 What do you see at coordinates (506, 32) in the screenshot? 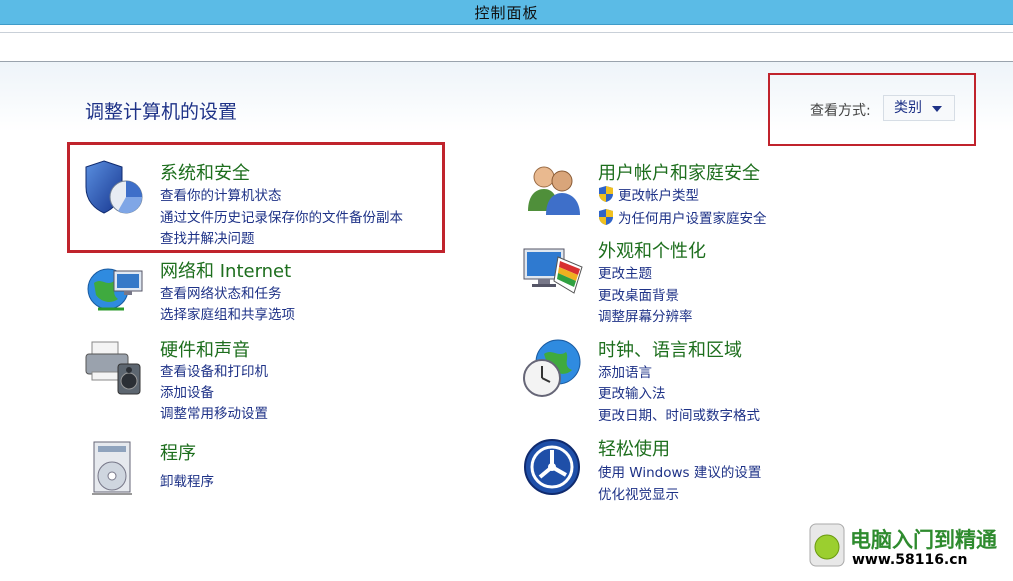
I see `address-bar-divider` at bounding box center [506, 32].